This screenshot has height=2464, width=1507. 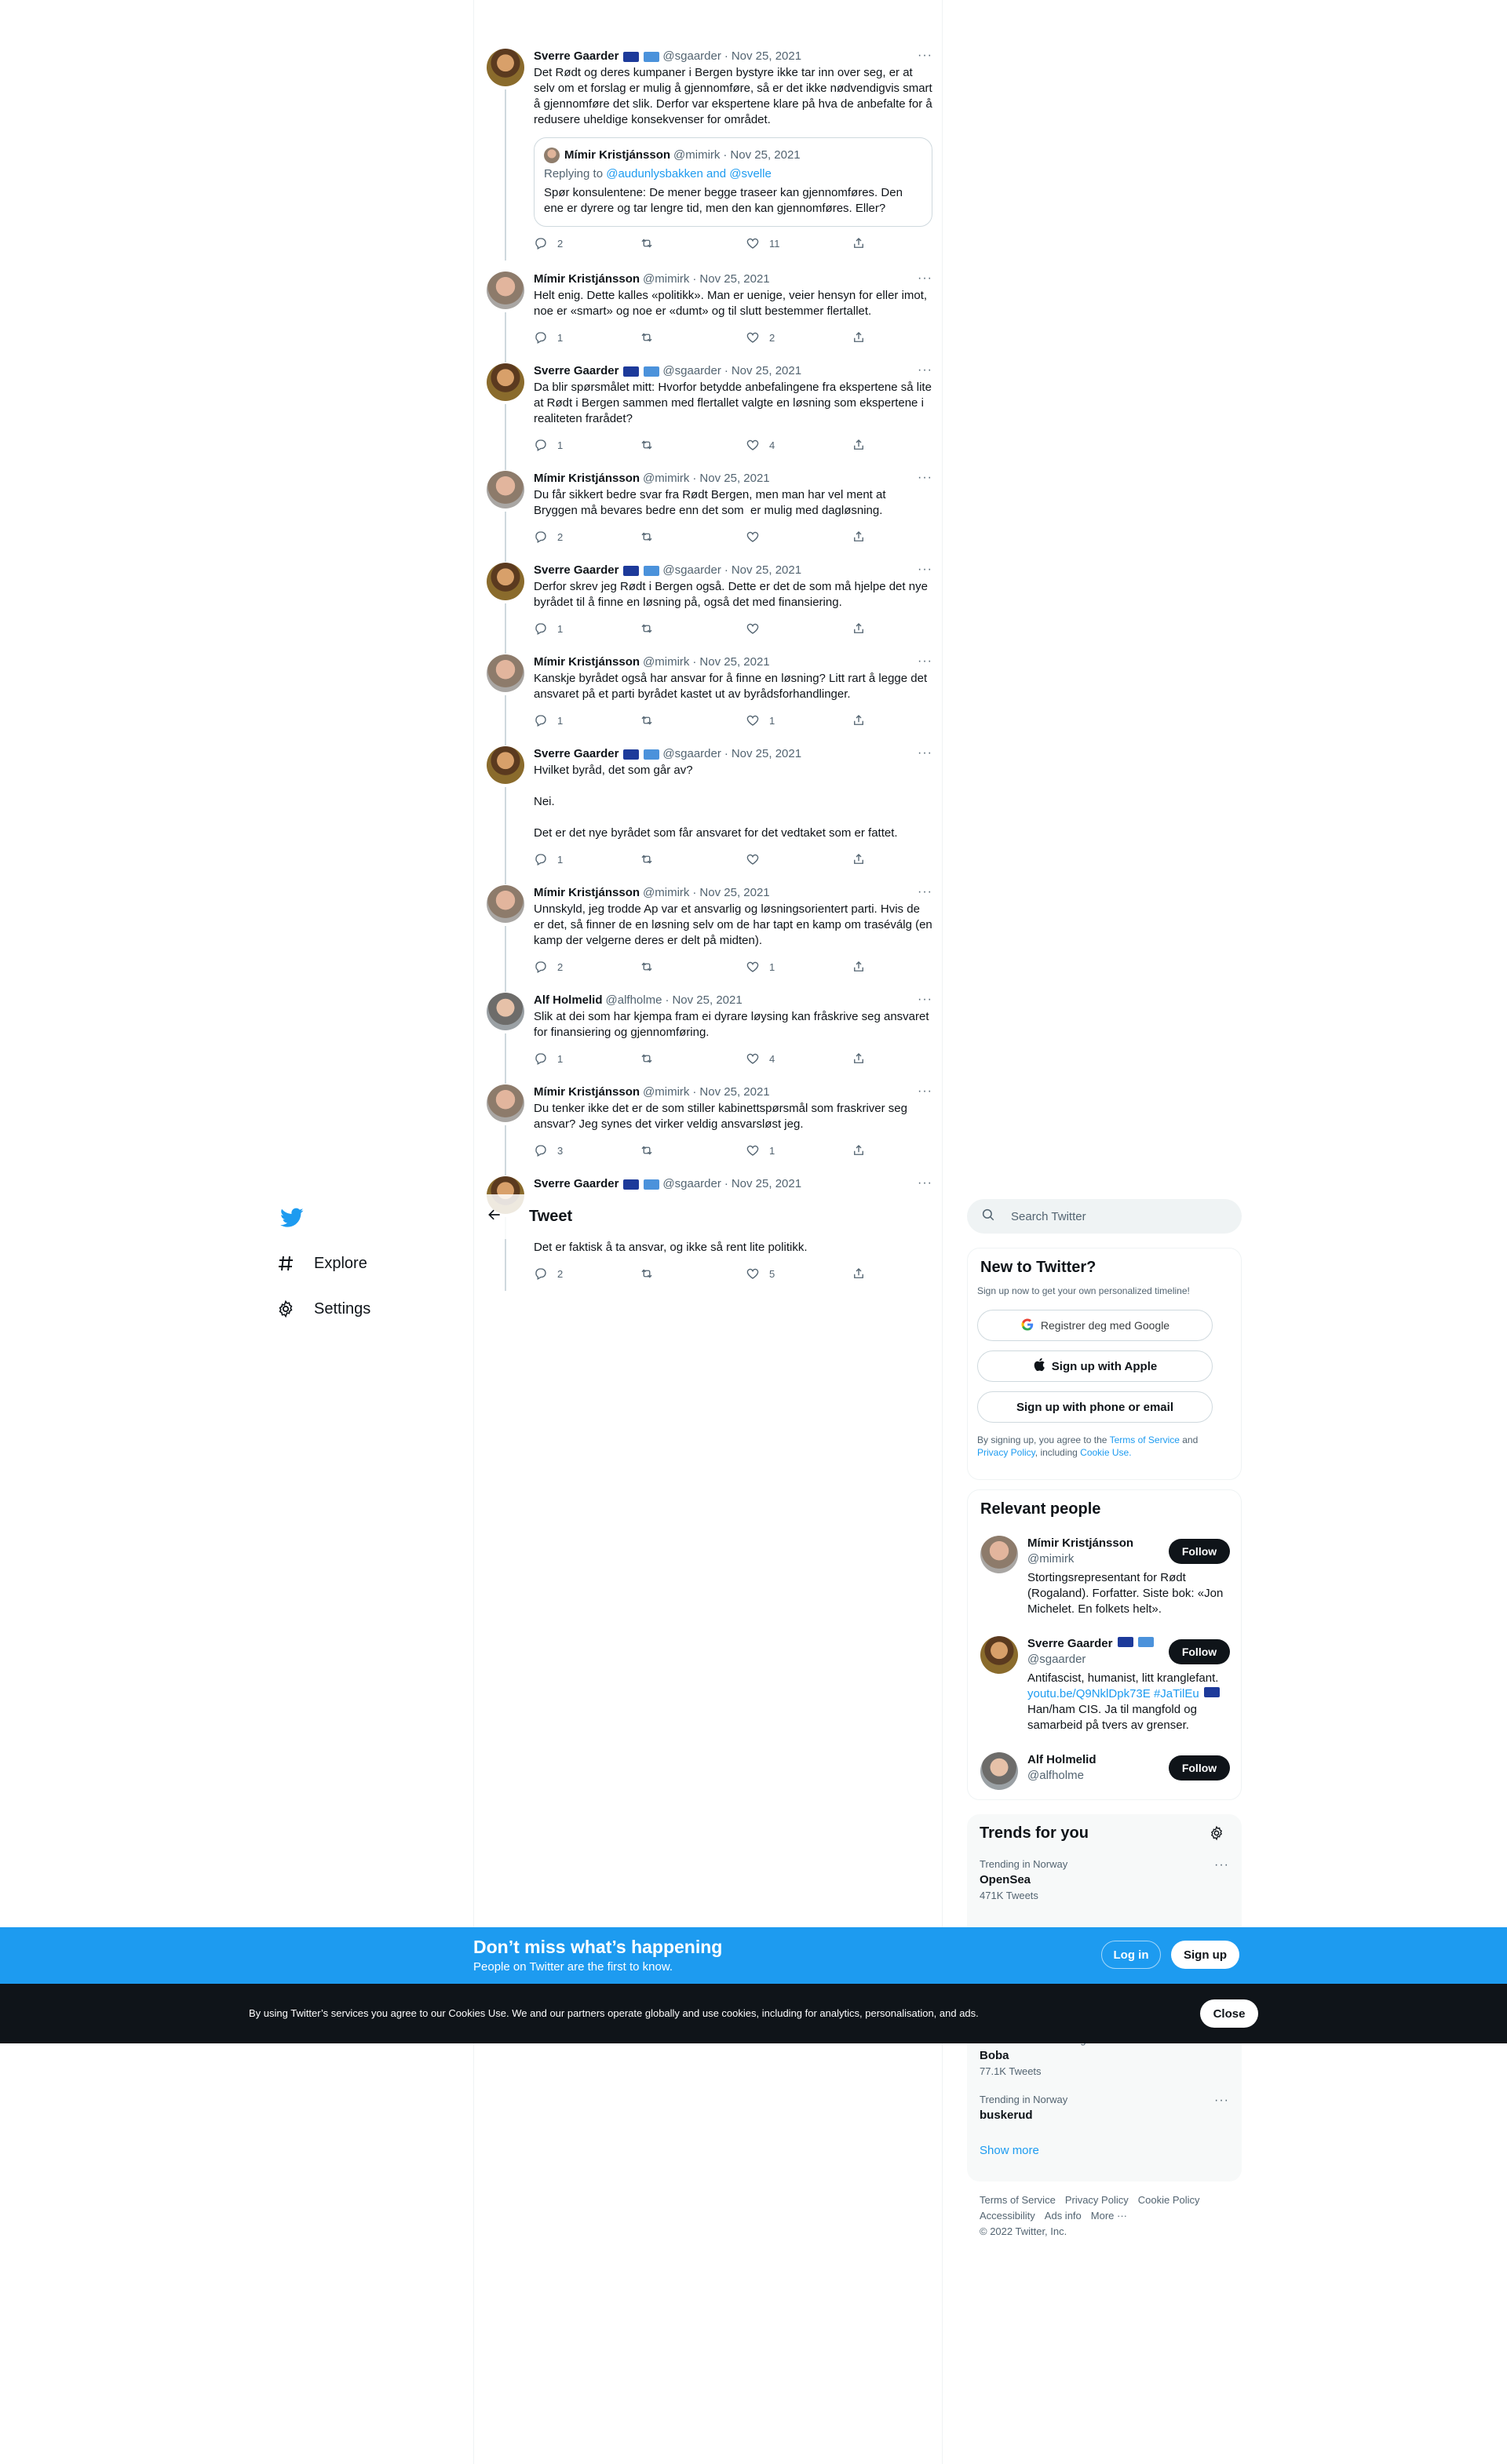 What do you see at coordinates (1095, 1407) in the screenshot?
I see `phone-email-signup-button: Sign up with phone or email` at bounding box center [1095, 1407].